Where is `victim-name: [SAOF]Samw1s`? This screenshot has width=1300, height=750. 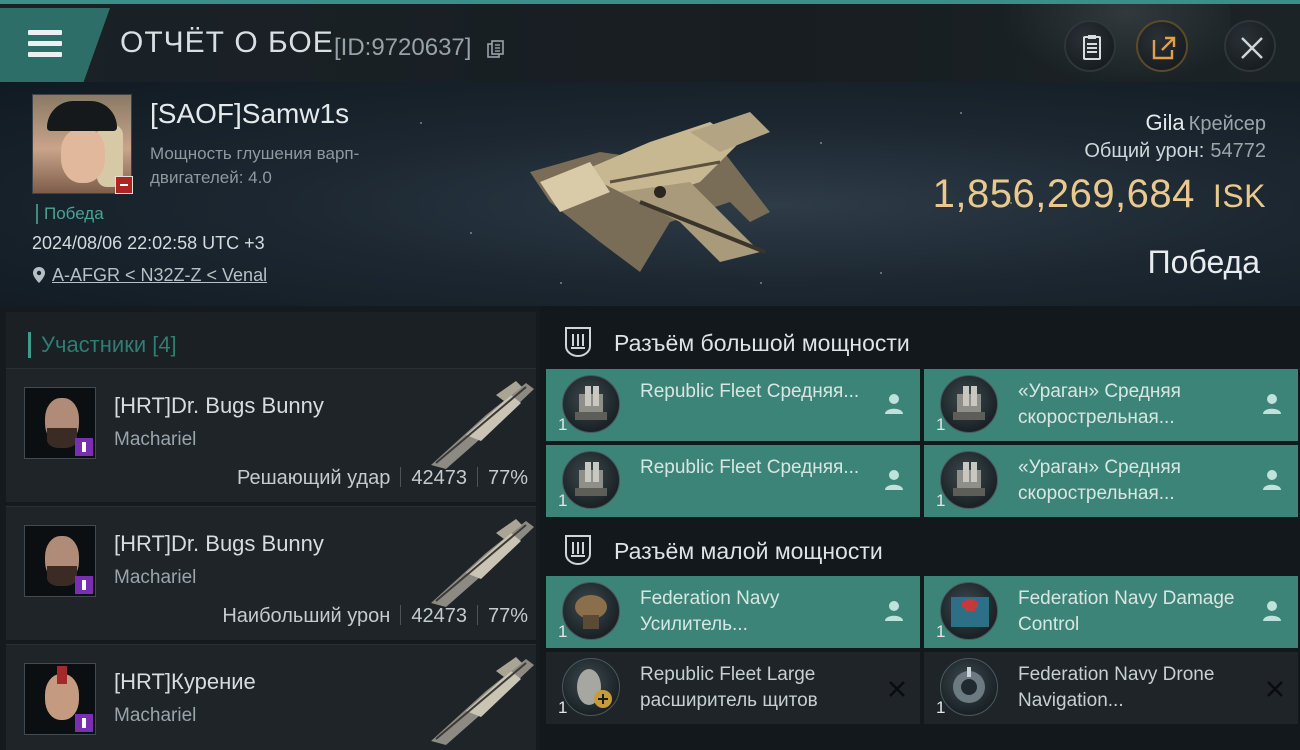 victim-name: [SAOF]Samw1s is located at coordinates (249, 114).